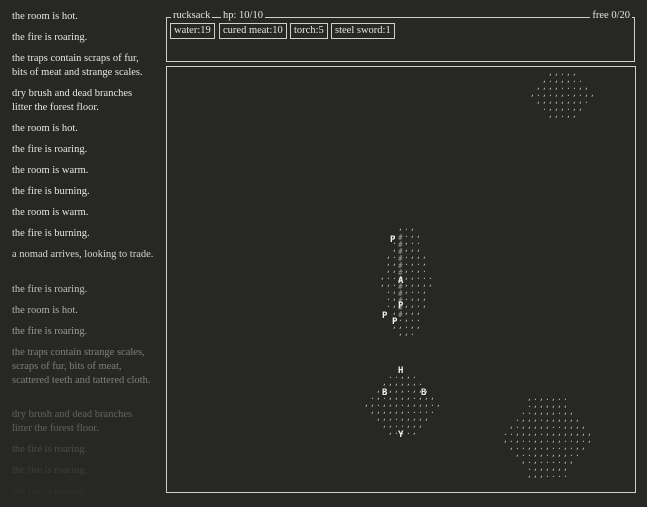 The image size is (647, 507). What do you see at coordinates (401, 435) in the screenshot?
I see `landmark-wanderer: Y` at bounding box center [401, 435].